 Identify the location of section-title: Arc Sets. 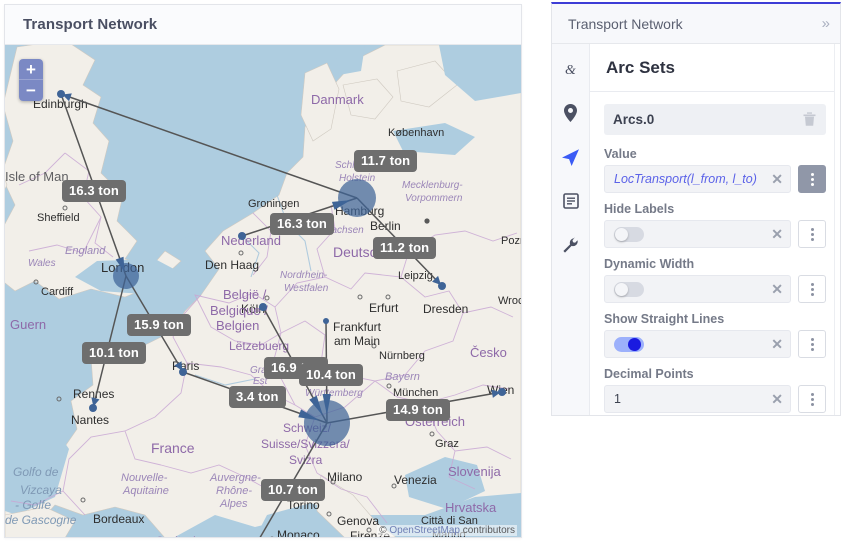
(715, 68).